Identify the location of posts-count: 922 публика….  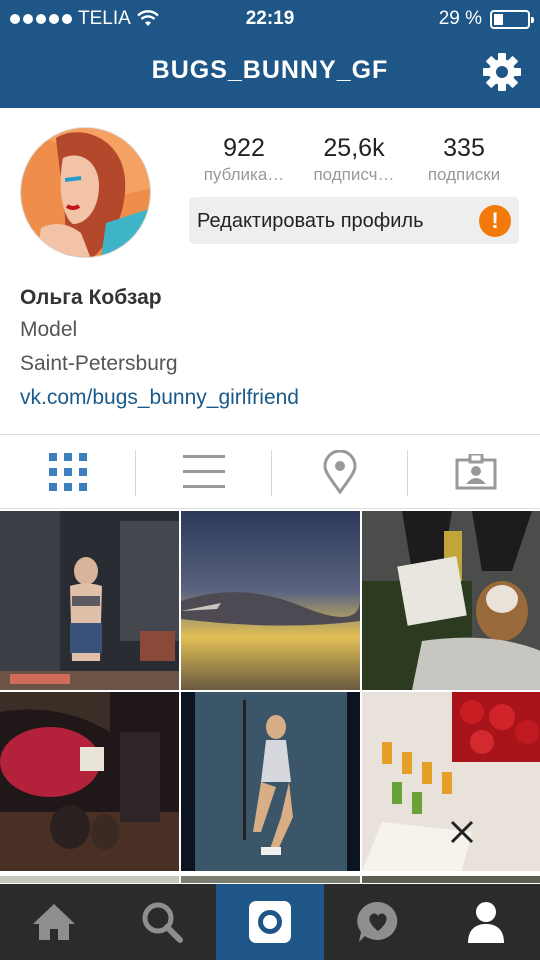
(244, 159).